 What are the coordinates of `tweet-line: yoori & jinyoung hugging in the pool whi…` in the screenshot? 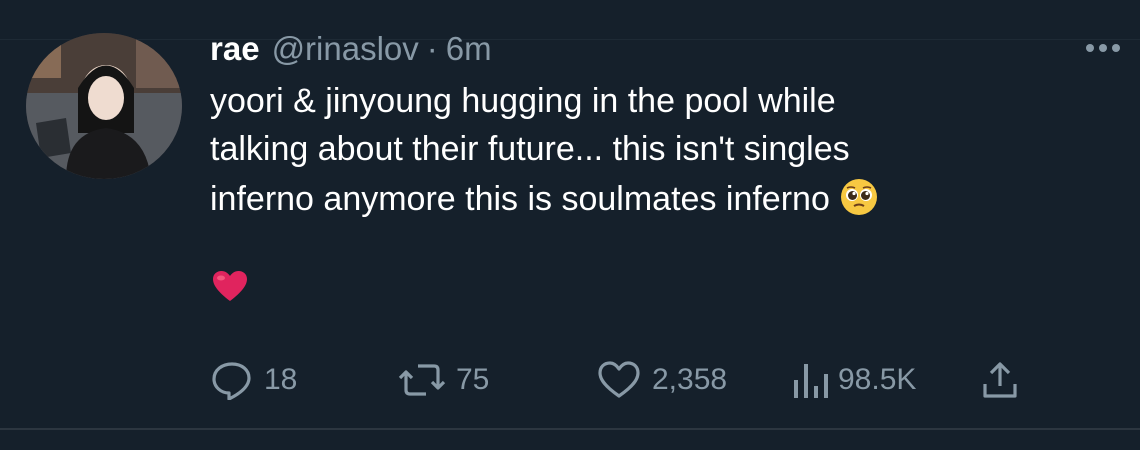 It's located at (523, 101).